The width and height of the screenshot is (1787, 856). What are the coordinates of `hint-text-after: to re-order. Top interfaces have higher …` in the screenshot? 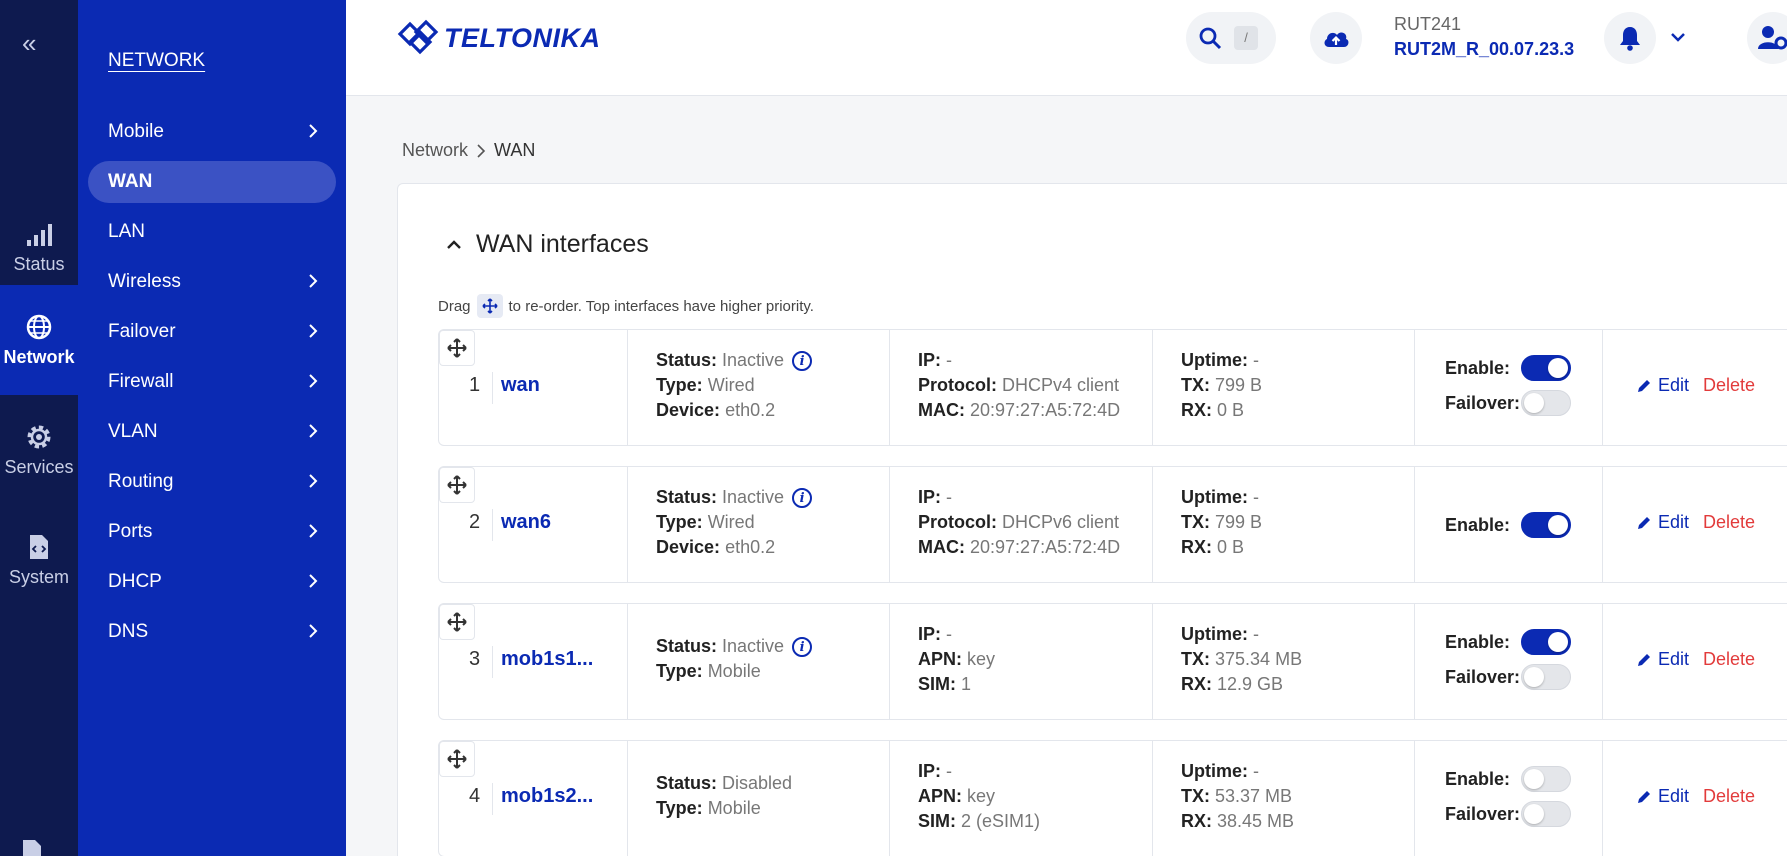 It's located at (661, 306).